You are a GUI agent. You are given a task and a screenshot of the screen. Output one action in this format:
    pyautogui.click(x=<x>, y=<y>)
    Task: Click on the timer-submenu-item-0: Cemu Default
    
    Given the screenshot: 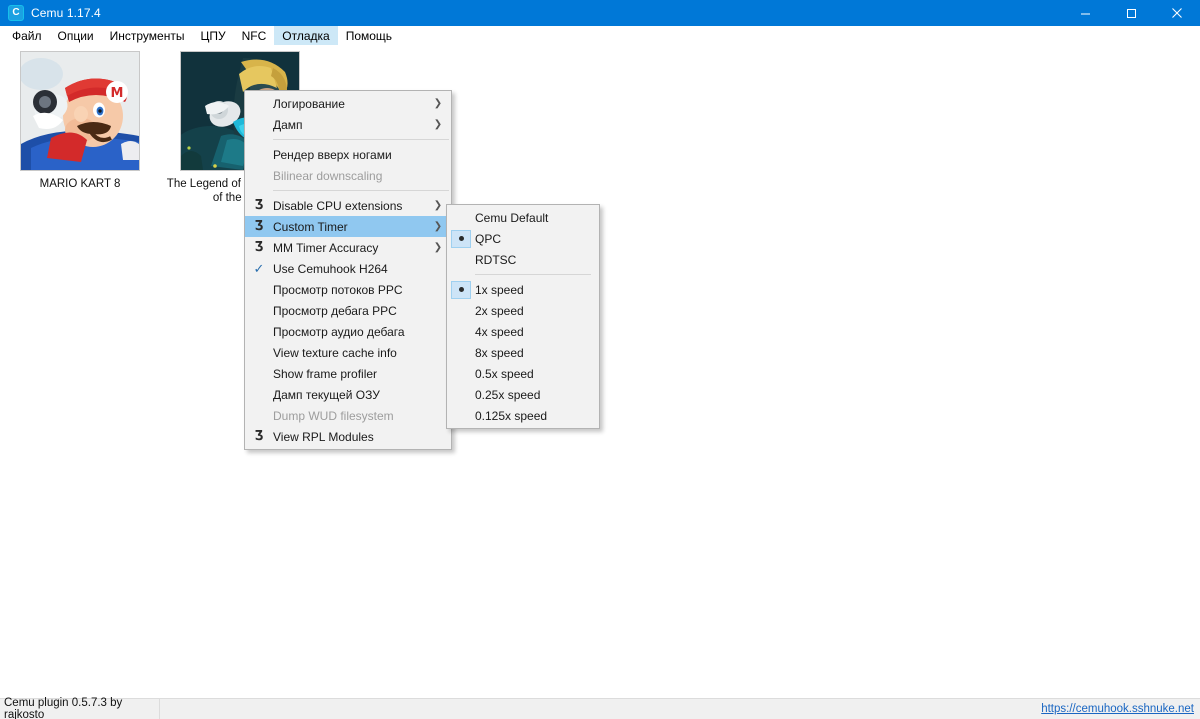 What is the action you would take?
    pyautogui.click(x=523, y=217)
    